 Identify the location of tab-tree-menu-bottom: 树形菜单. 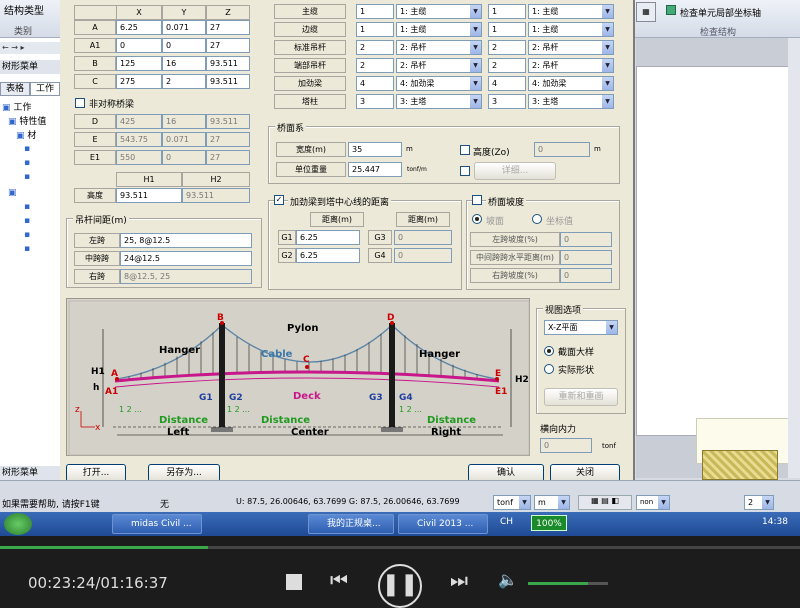
(32, 473).